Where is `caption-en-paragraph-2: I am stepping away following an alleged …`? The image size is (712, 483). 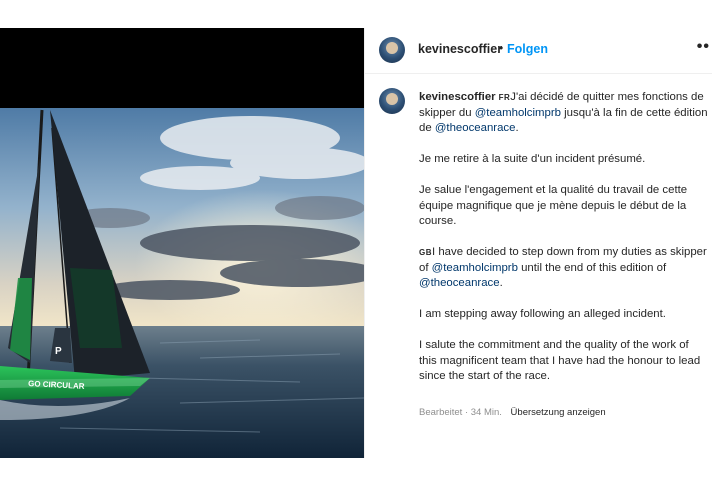 caption-en-paragraph-2: I am stepping away following an alleged … is located at coordinates (542, 314).